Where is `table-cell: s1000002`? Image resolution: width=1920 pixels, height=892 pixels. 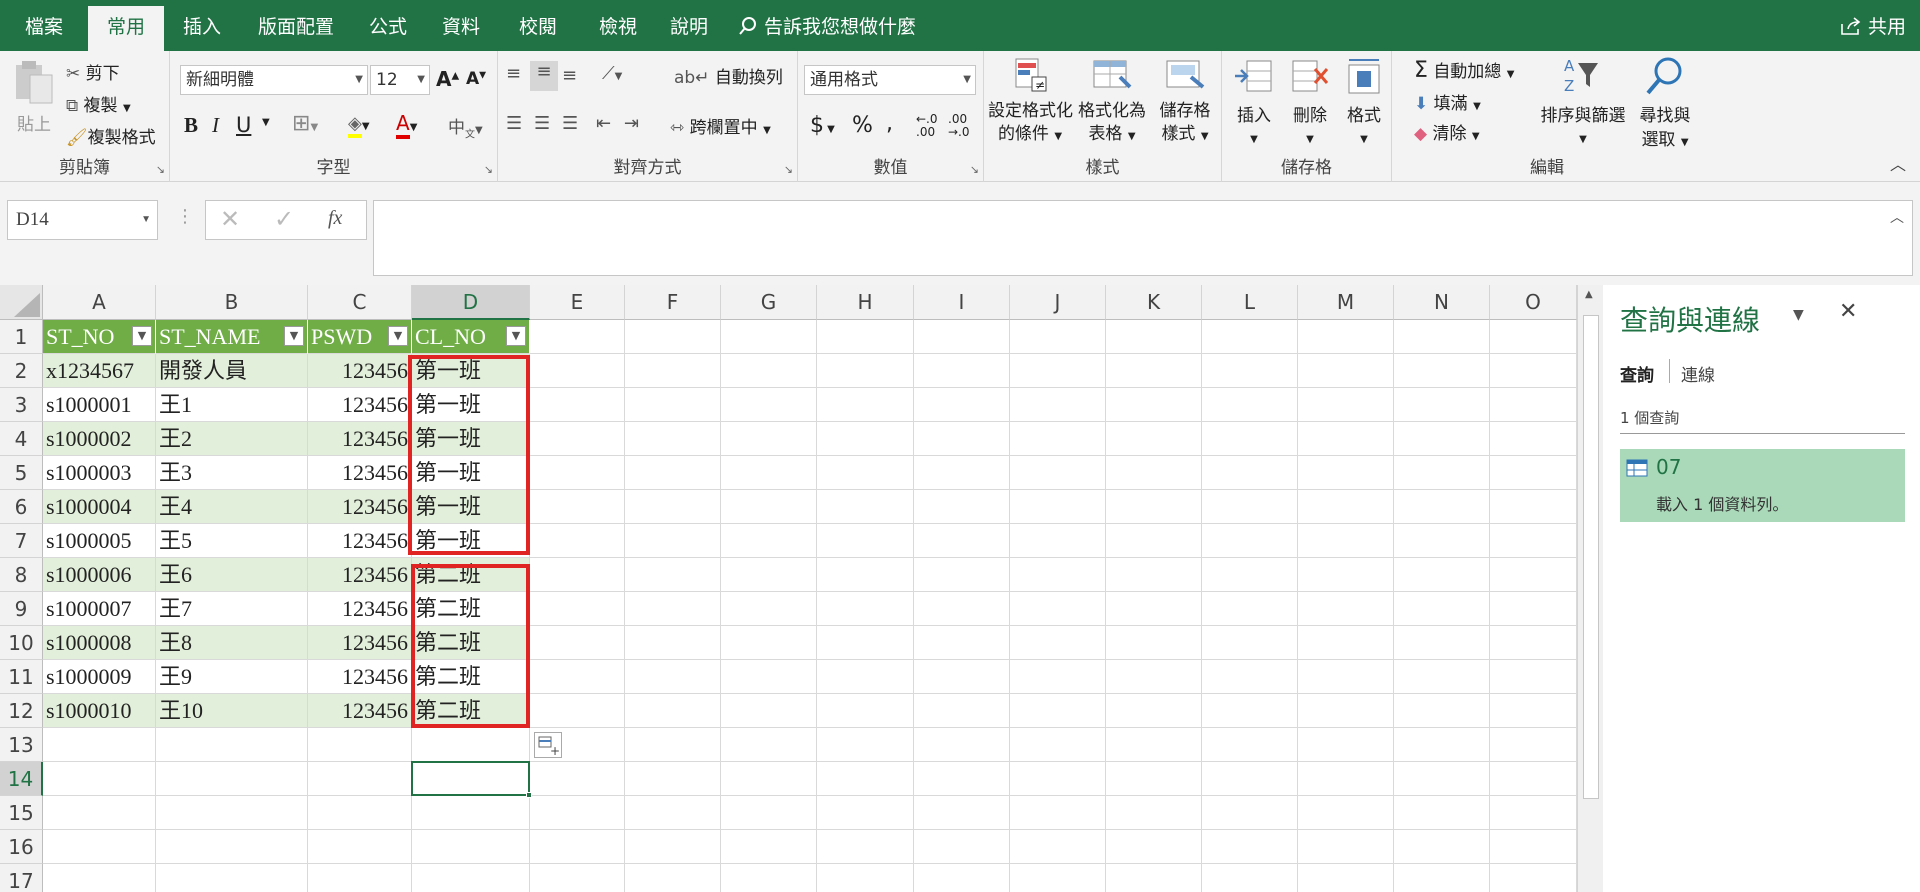
table-cell: s1000002 is located at coordinates (99, 439).